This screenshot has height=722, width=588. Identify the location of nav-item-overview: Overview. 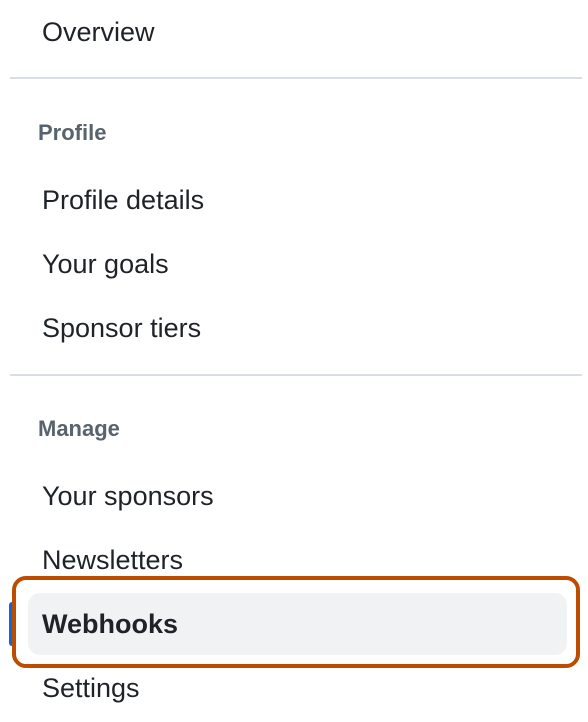
(98, 32).